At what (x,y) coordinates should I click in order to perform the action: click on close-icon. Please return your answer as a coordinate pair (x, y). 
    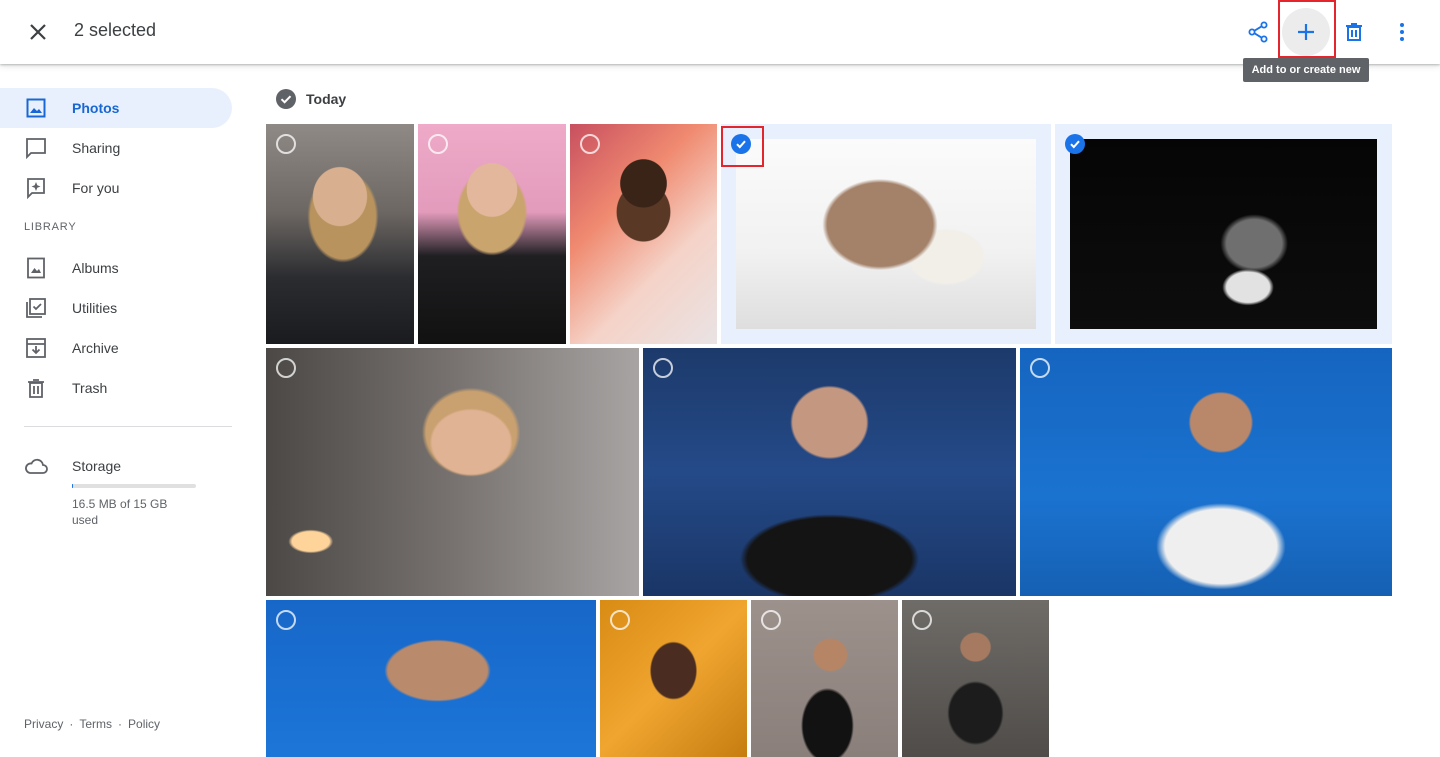
    Looking at the image, I should click on (38, 32).